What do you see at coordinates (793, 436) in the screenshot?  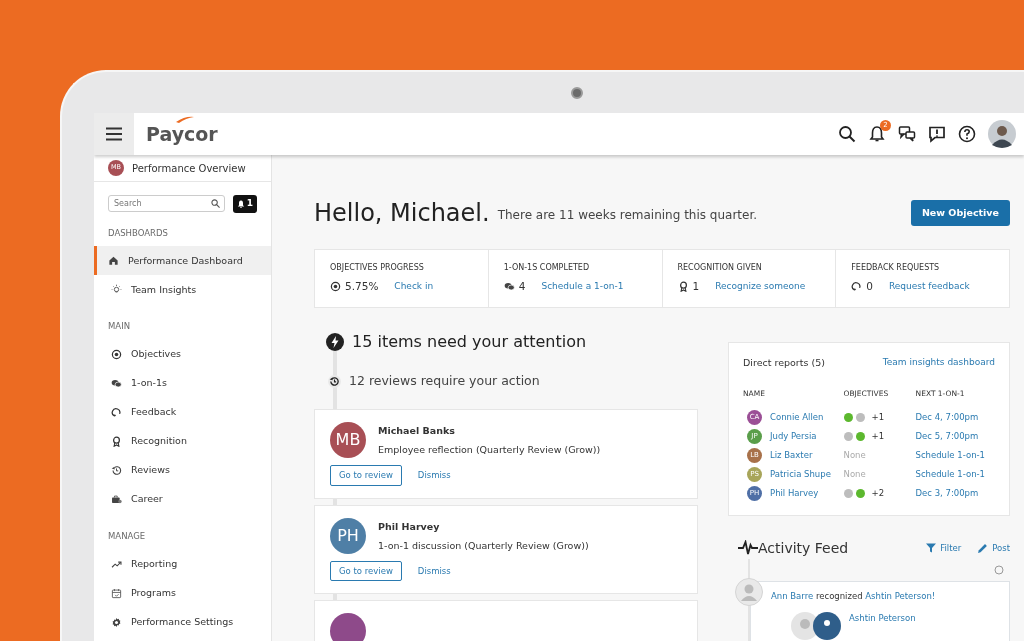 I see `report-name-link: Judy Persia` at bounding box center [793, 436].